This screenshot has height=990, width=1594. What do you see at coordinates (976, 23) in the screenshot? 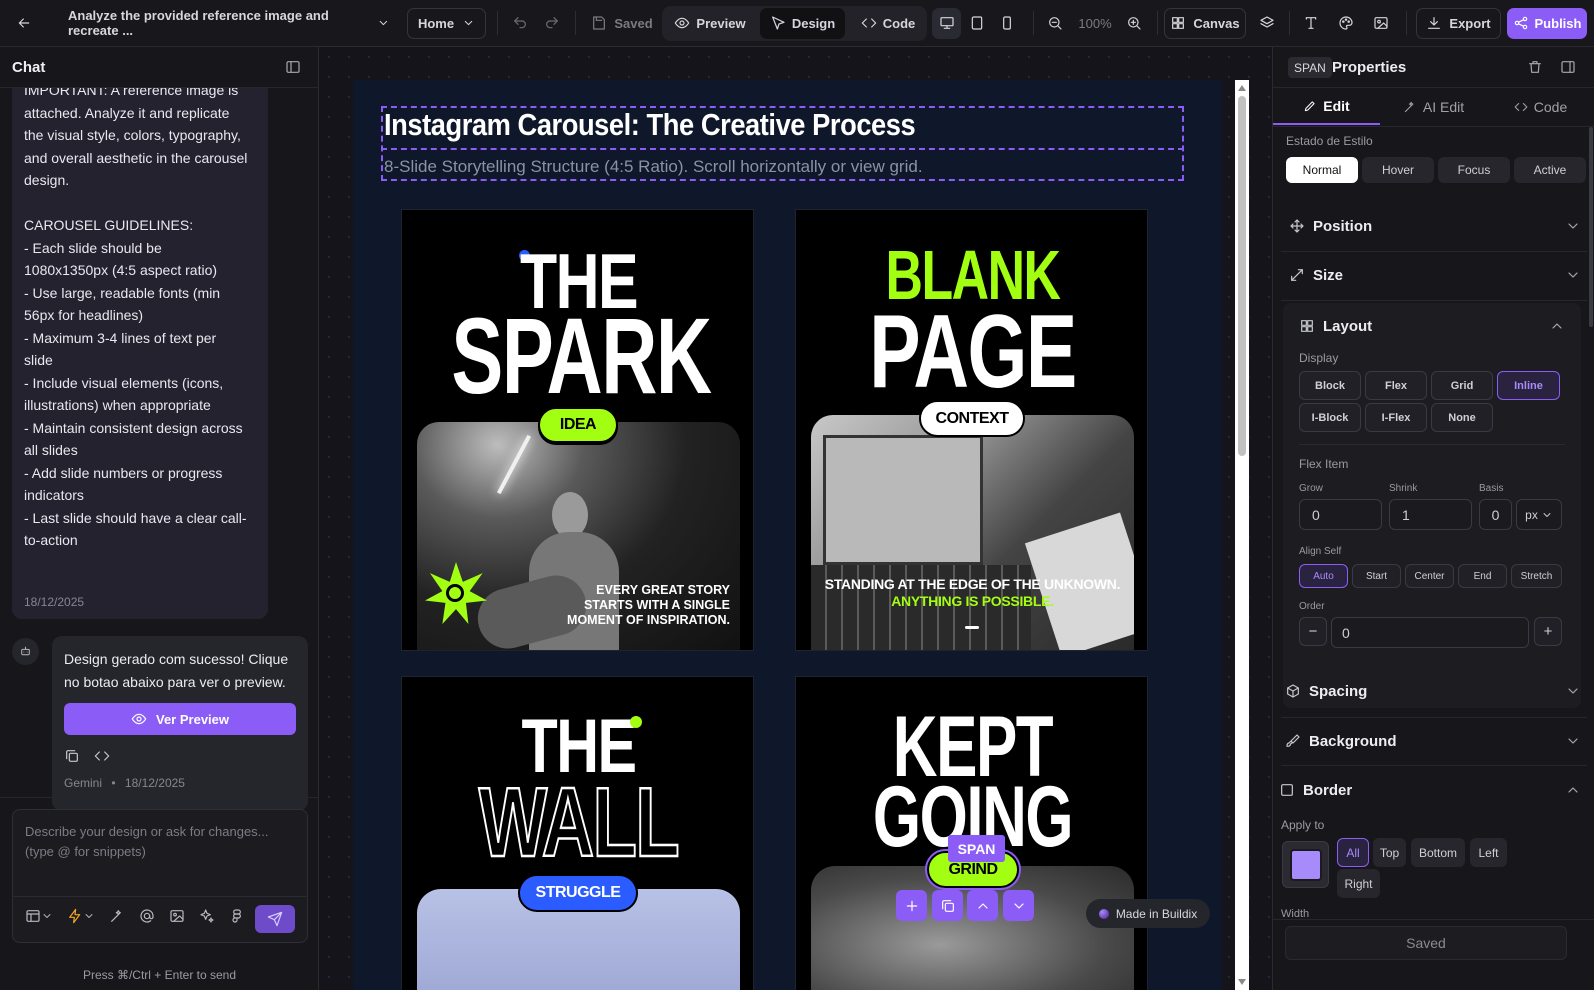
I see `tablet-view-button` at bounding box center [976, 23].